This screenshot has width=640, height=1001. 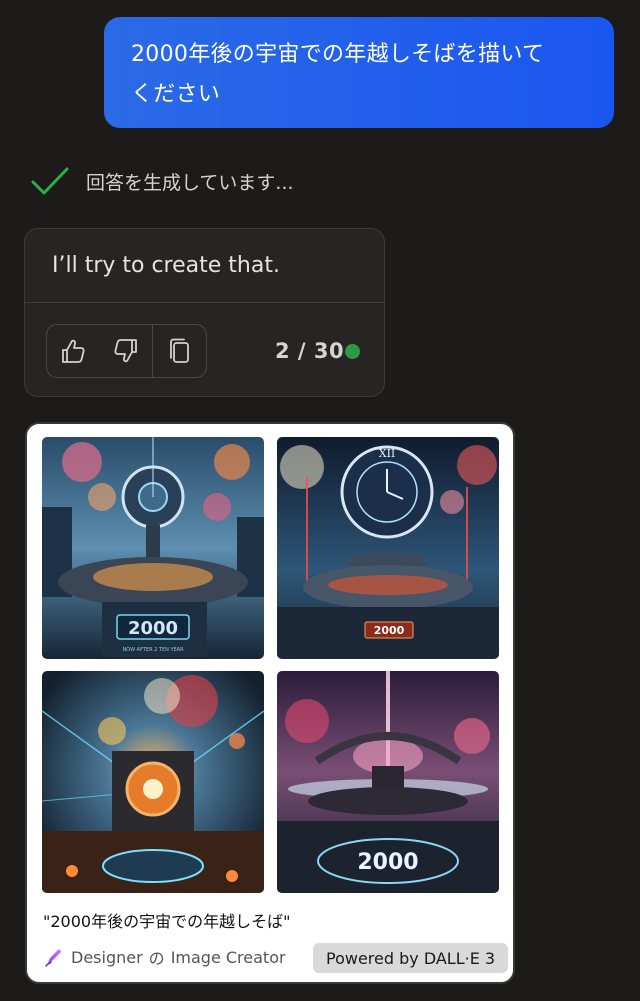 What do you see at coordinates (166, 265) in the screenshot?
I see `reply-text: I’ll try to create that.` at bounding box center [166, 265].